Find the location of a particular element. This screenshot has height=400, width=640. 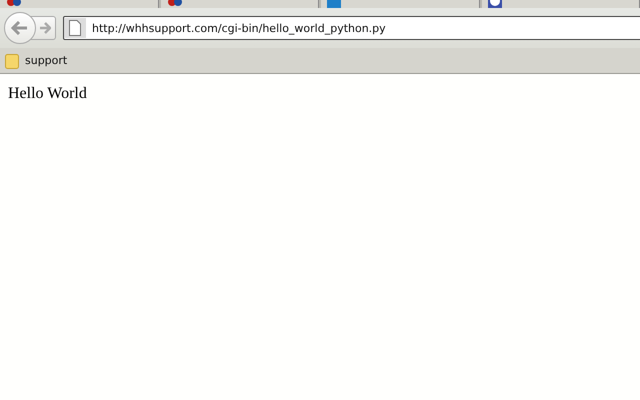

circle-icon is located at coordinates (495, 4).